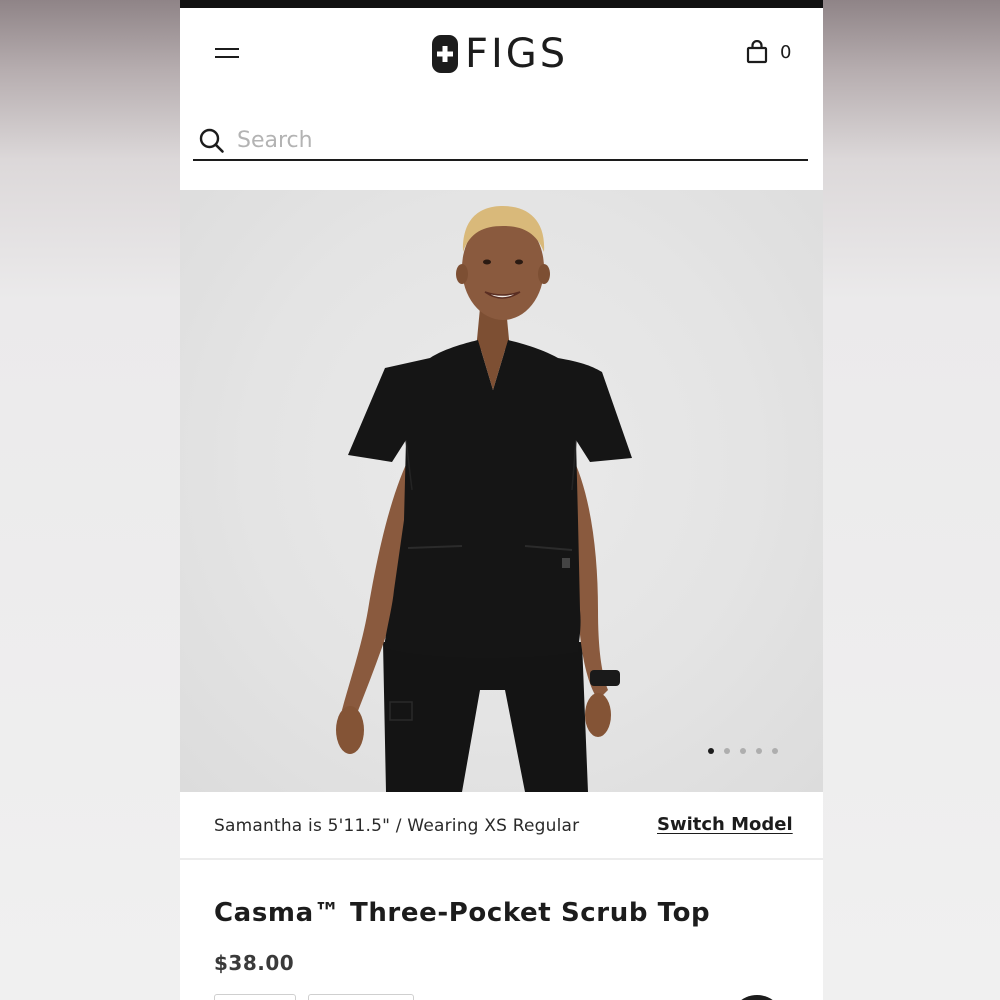 This screenshot has width=1000, height=1000. What do you see at coordinates (725, 824) in the screenshot?
I see `switch-model-link: Switch Model` at bounding box center [725, 824].